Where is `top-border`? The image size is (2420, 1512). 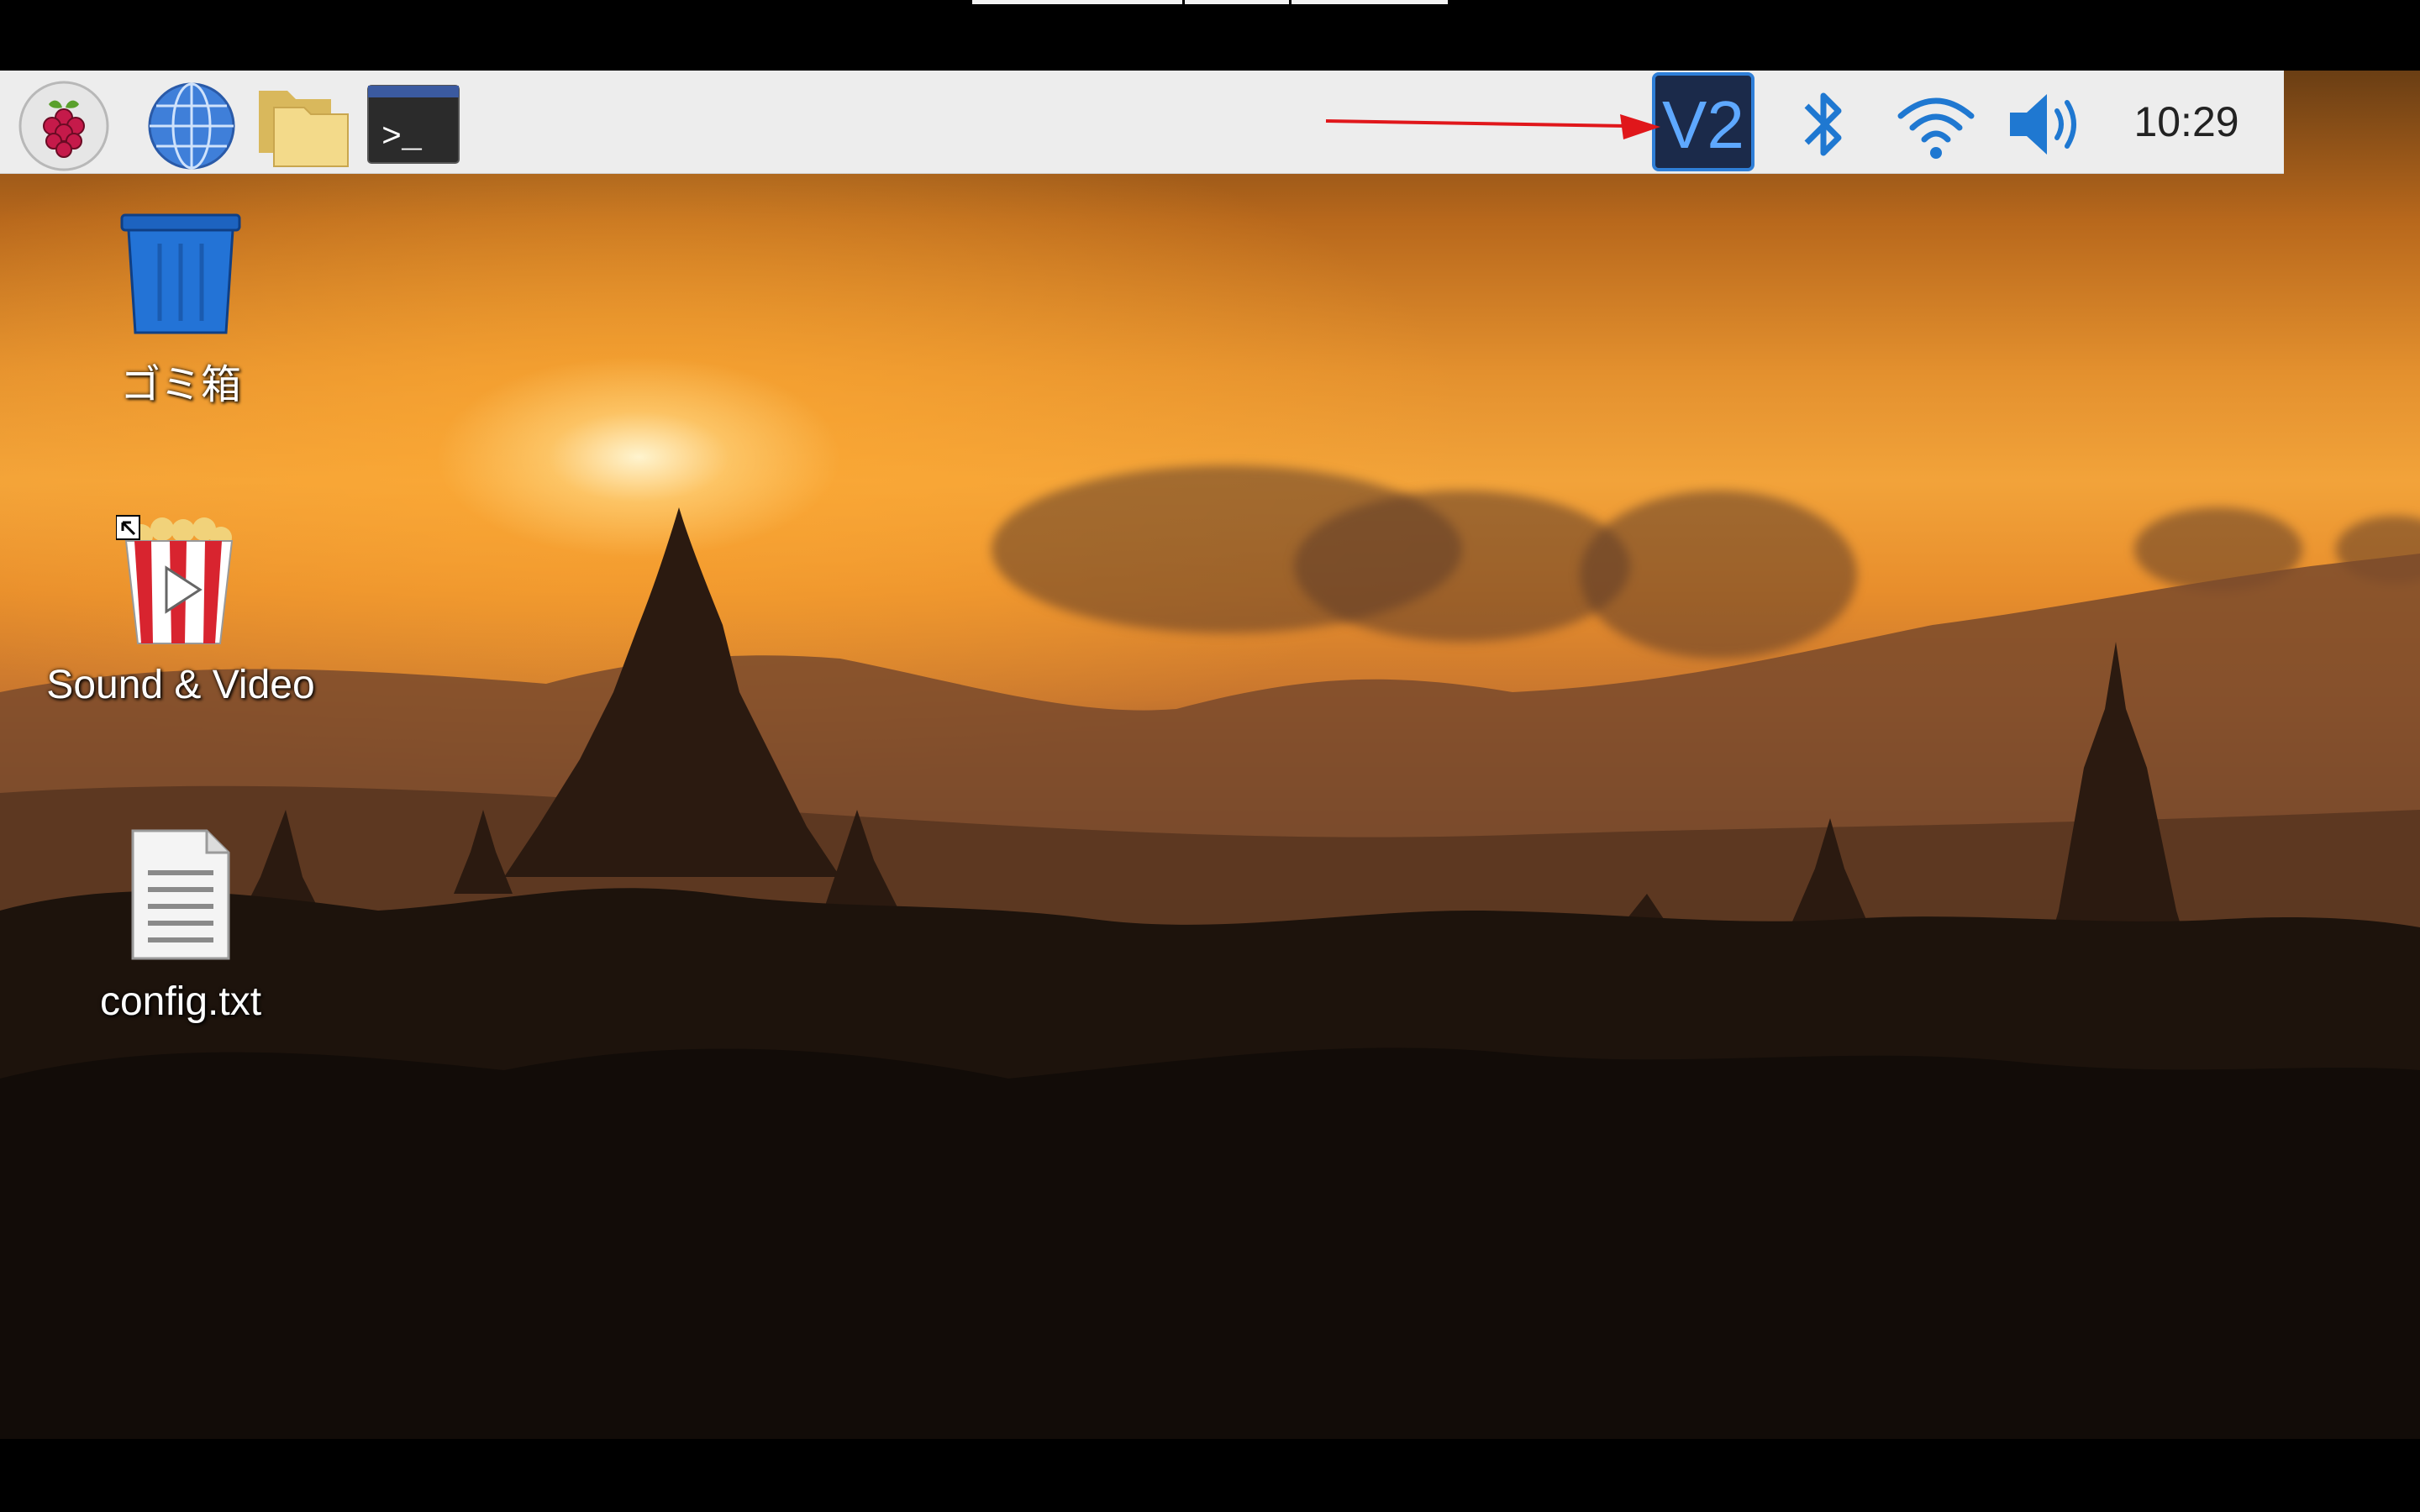
top-border is located at coordinates (1210, 35).